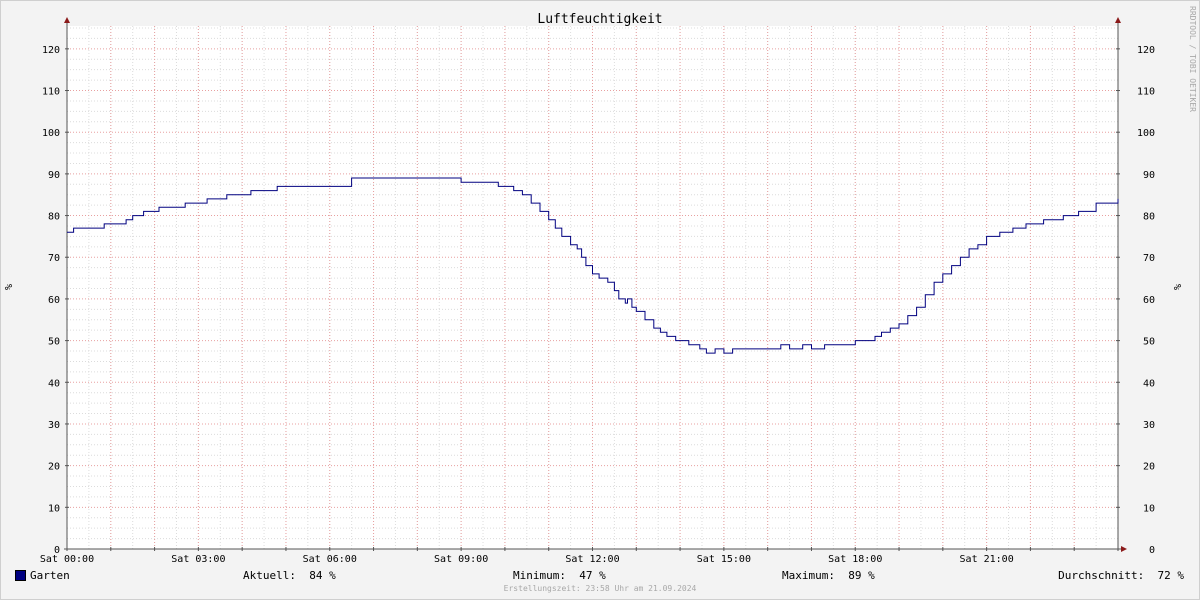 The height and width of the screenshot is (600, 1200). I want to click on legend-current-value: 84 %, so click(322, 575).